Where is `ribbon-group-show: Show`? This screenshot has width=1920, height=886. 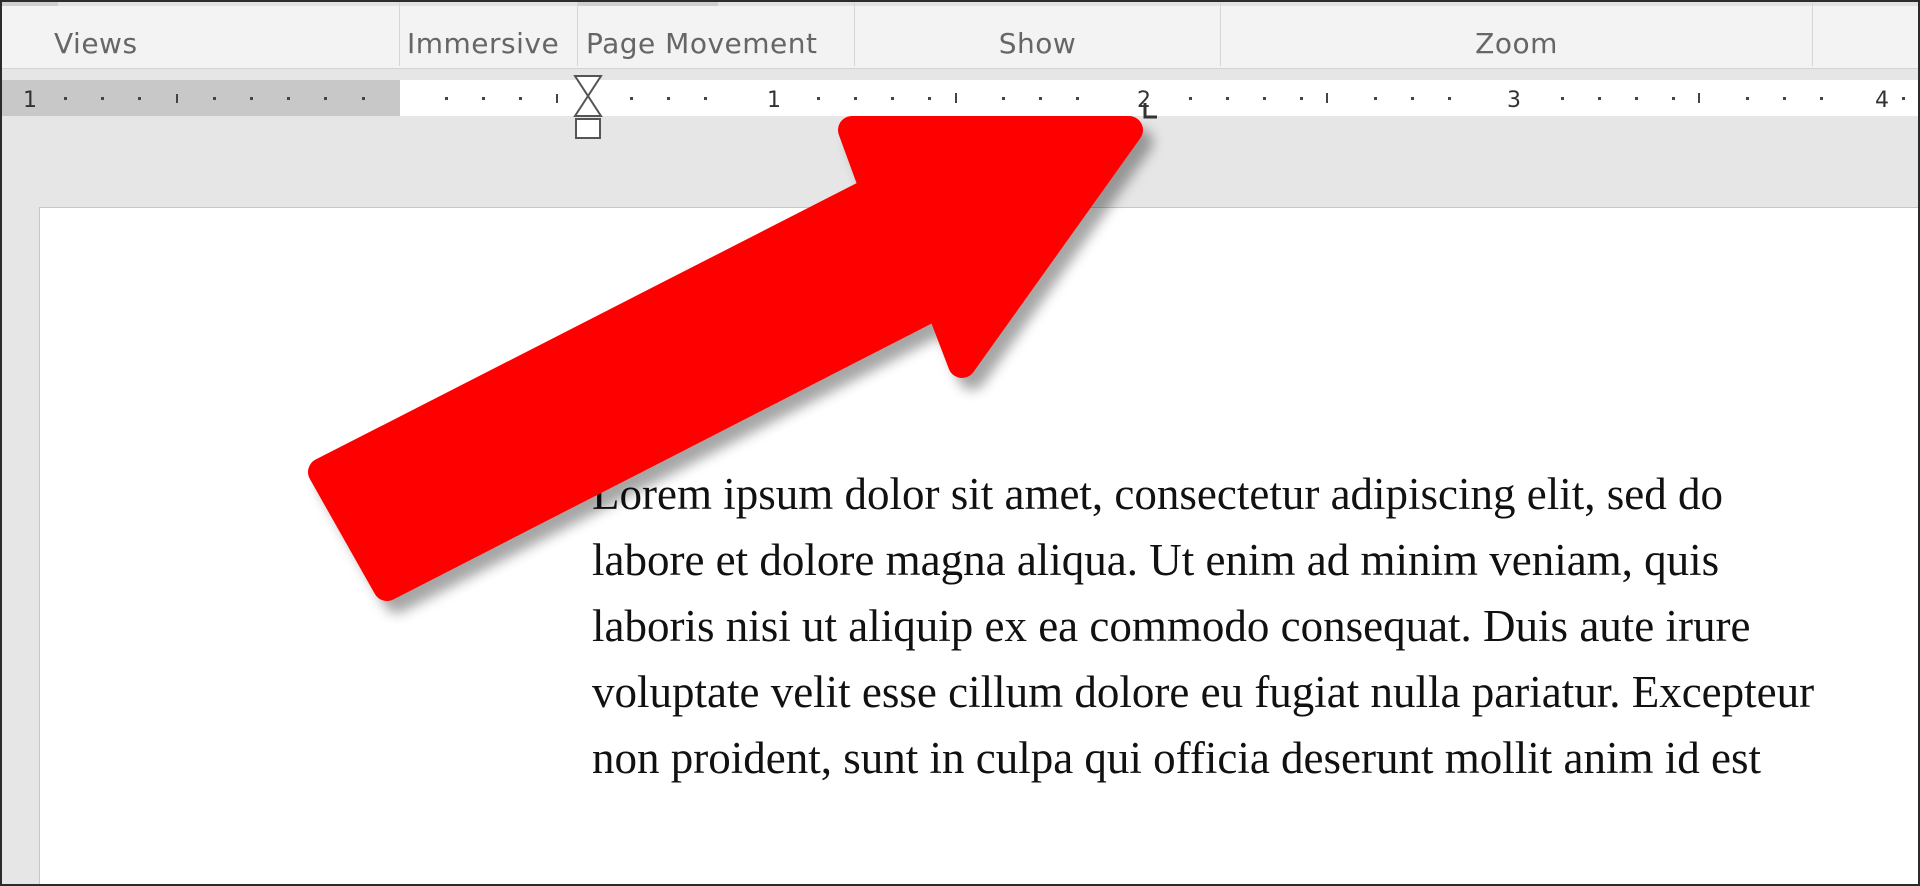 ribbon-group-show: Show is located at coordinates (1038, 34).